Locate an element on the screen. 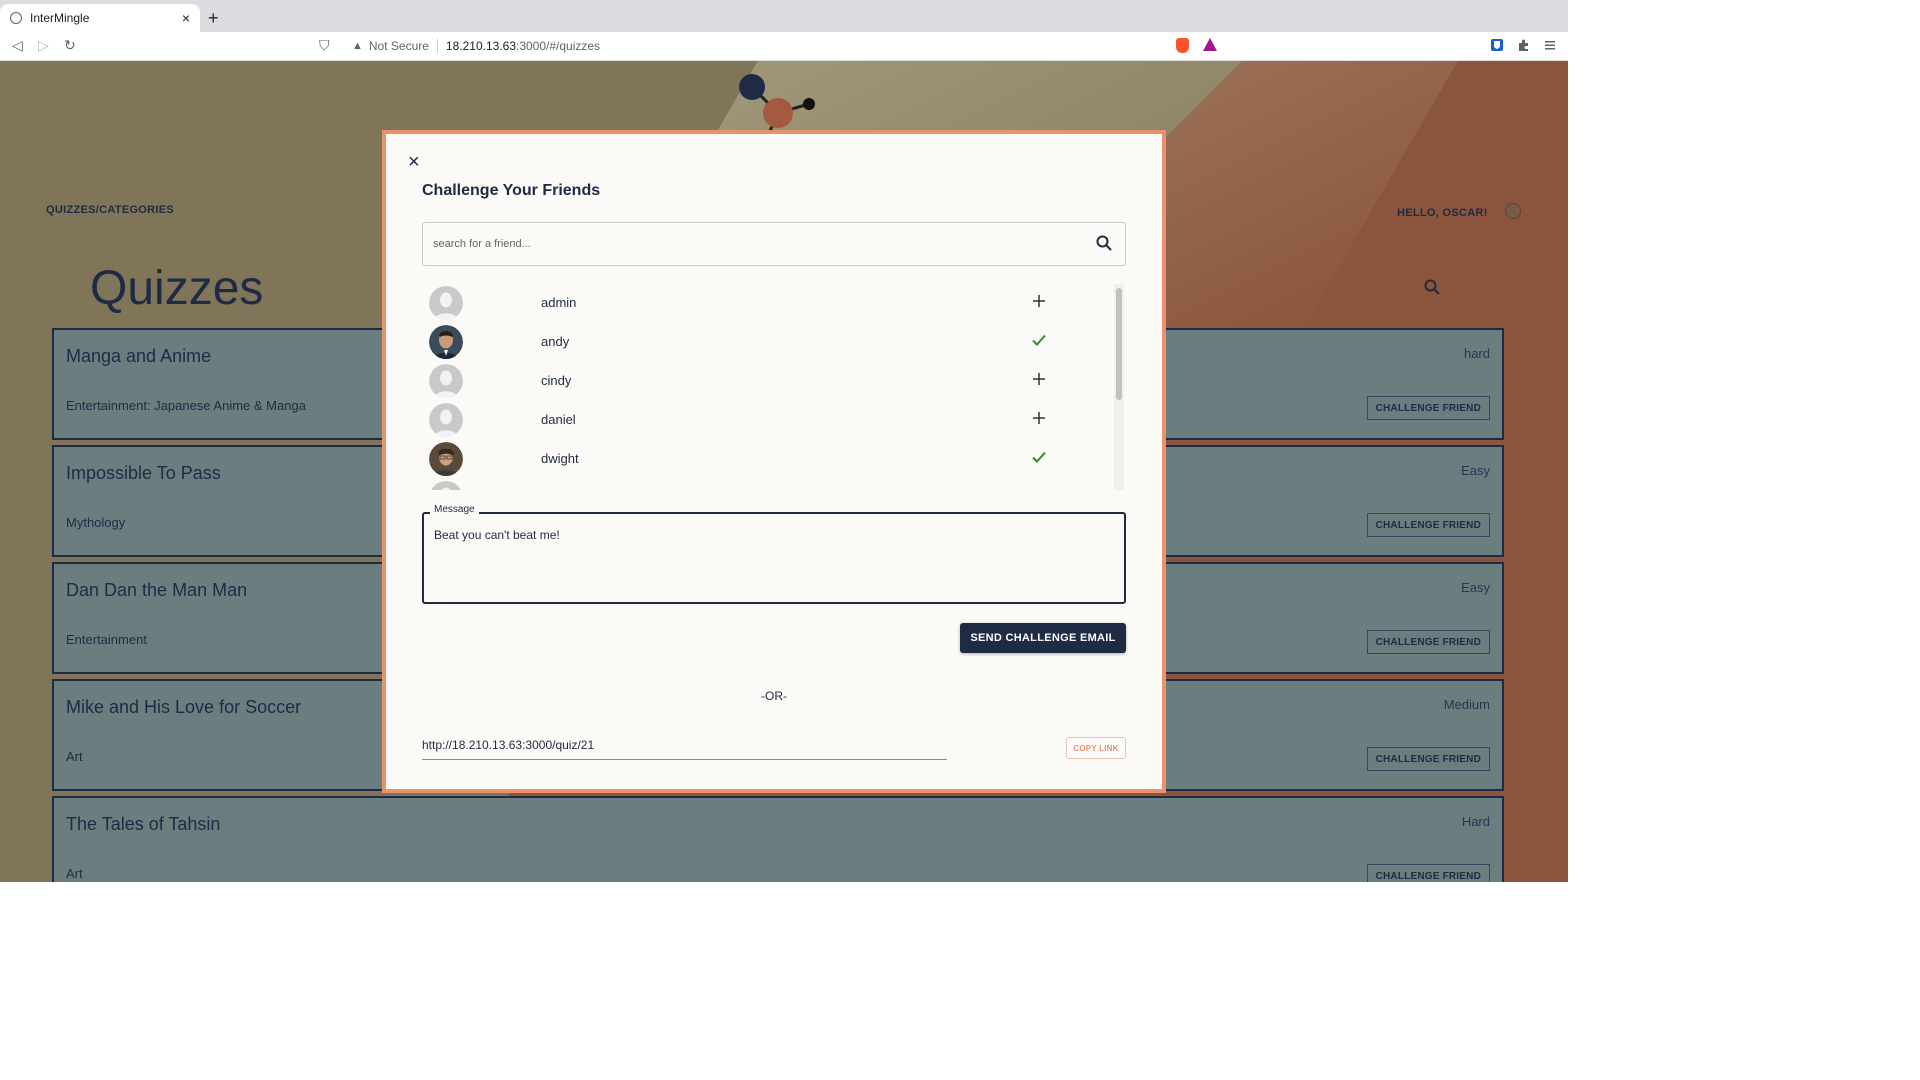  menu-icon is located at coordinates (1550, 45).